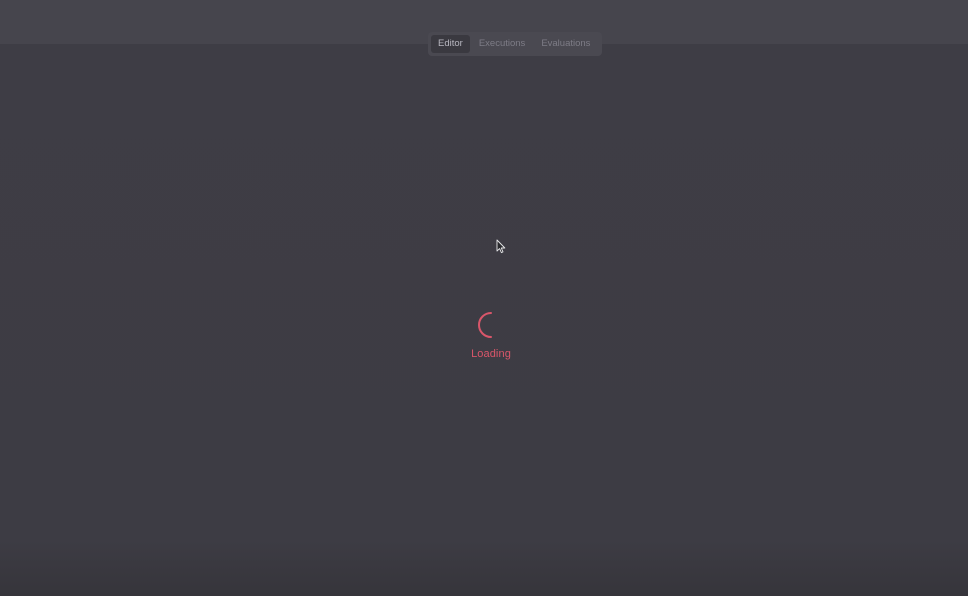 This screenshot has height=596, width=968. I want to click on tab-executions: Executions, so click(502, 44).